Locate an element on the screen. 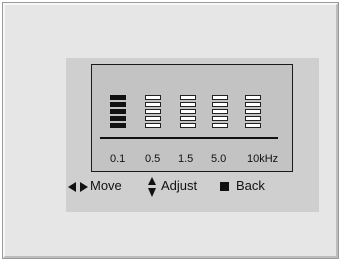  freq-label-0.5: 0.5 is located at coordinates (153, 159).